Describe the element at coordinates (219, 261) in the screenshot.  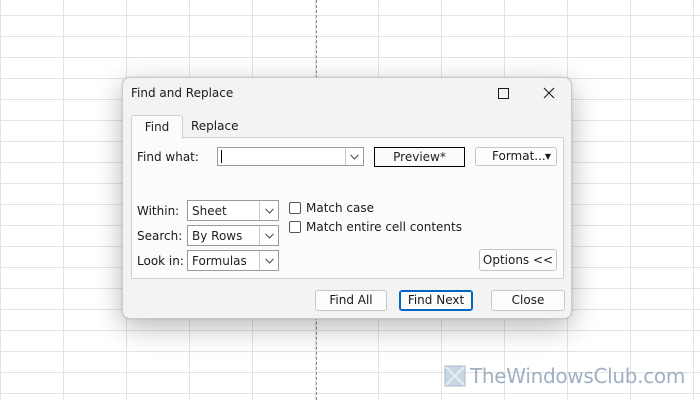
I see `look-in-value: Formulas` at that location.